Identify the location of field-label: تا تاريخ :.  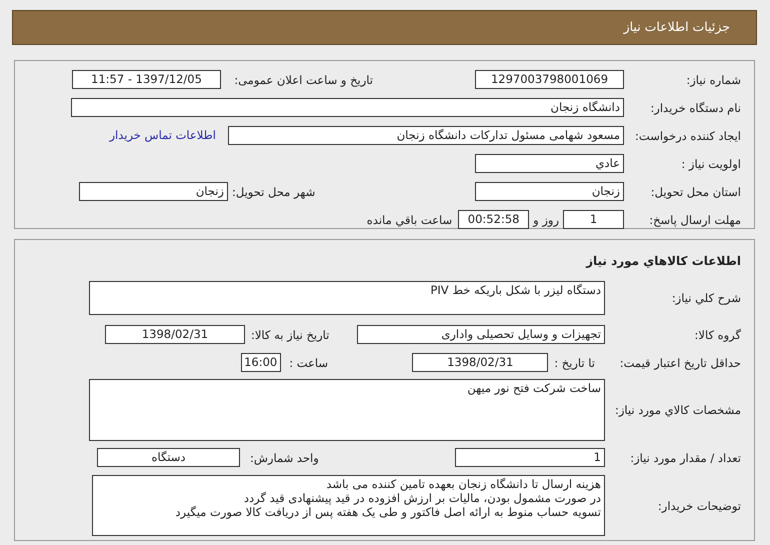
(574, 363).